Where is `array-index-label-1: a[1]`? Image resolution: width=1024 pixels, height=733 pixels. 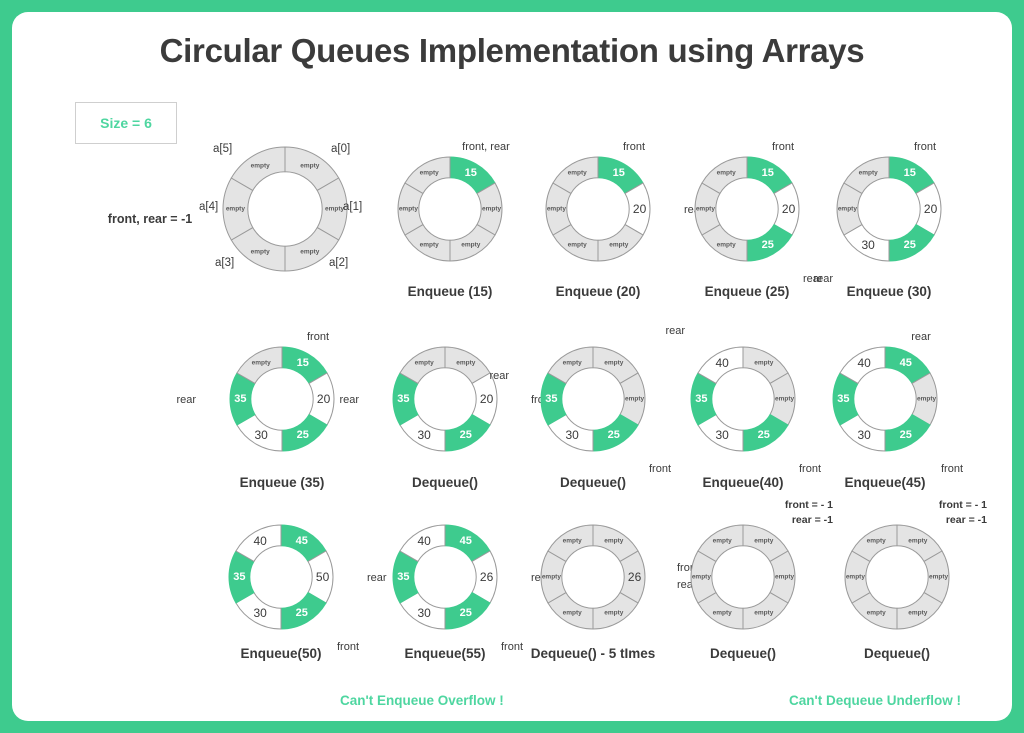
array-index-label-1: a[1] is located at coordinates (353, 207).